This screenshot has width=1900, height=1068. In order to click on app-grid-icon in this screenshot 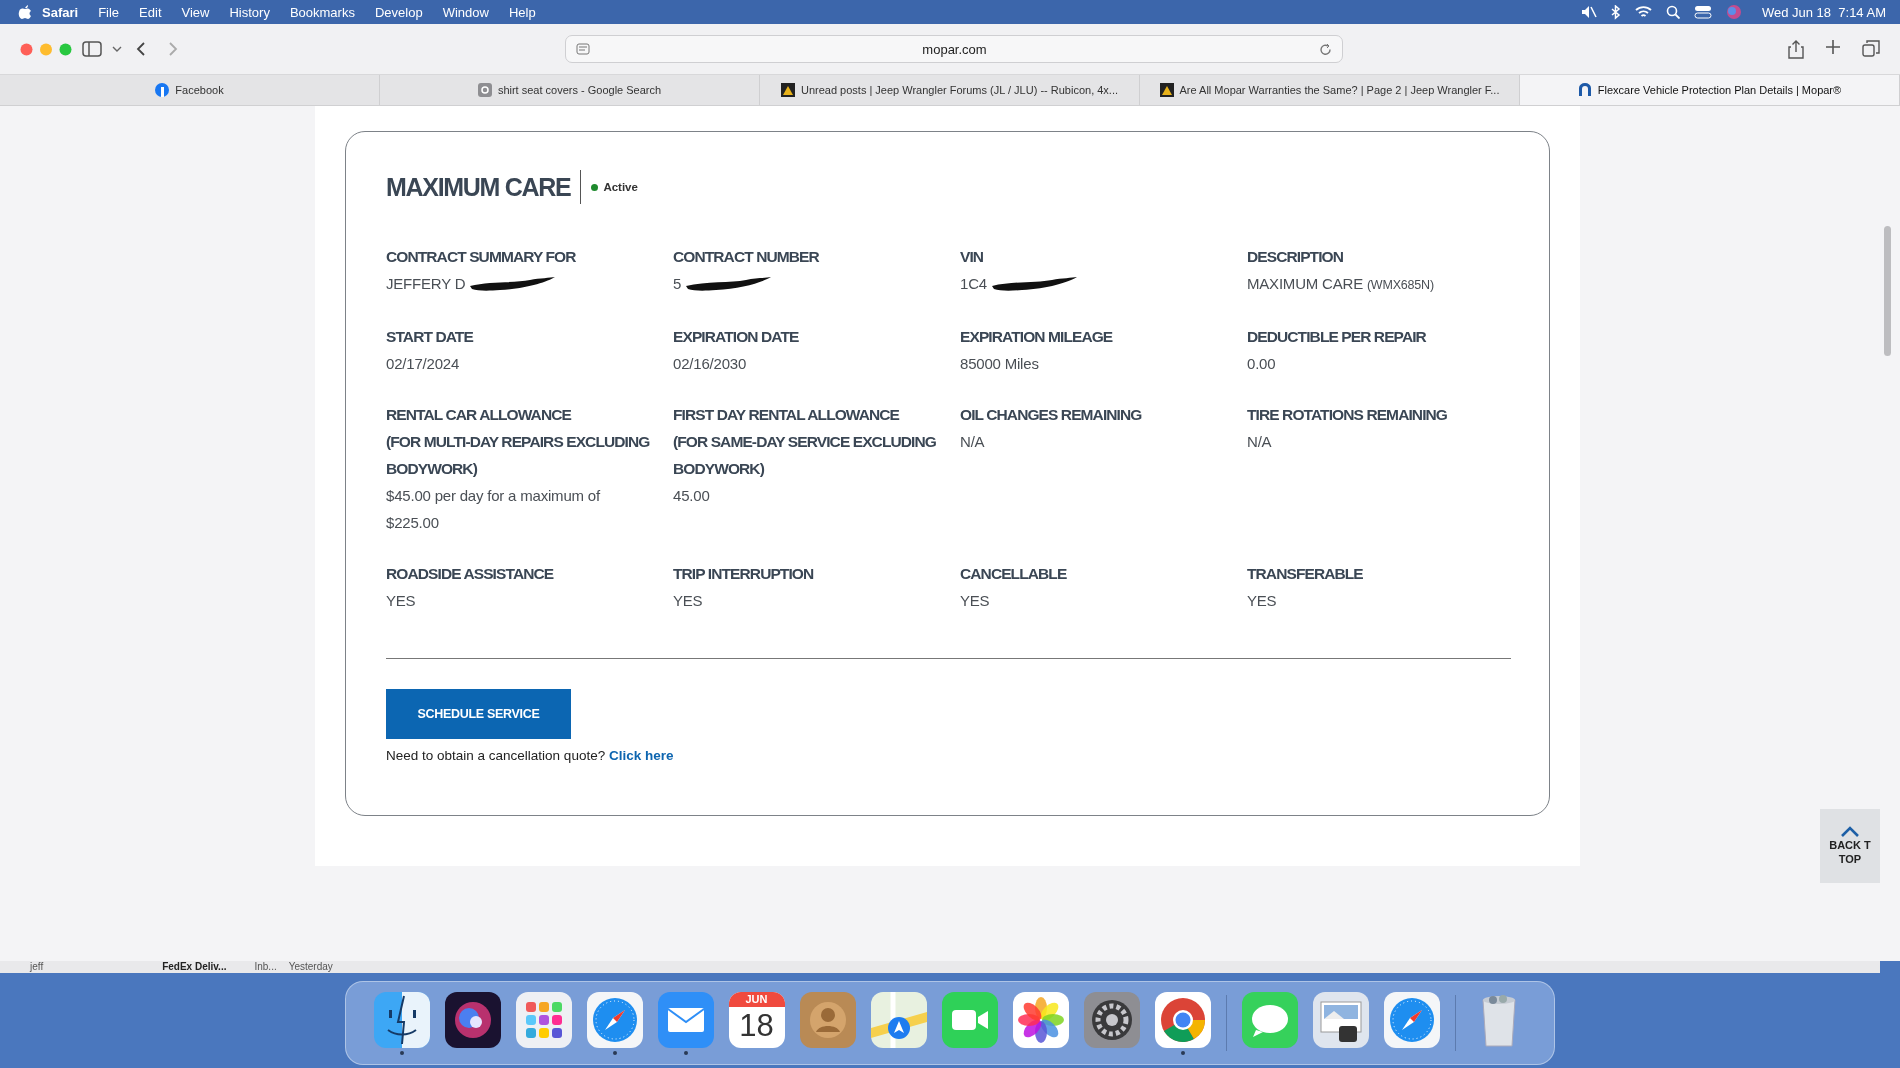, I will do `click(543, 1019)`.